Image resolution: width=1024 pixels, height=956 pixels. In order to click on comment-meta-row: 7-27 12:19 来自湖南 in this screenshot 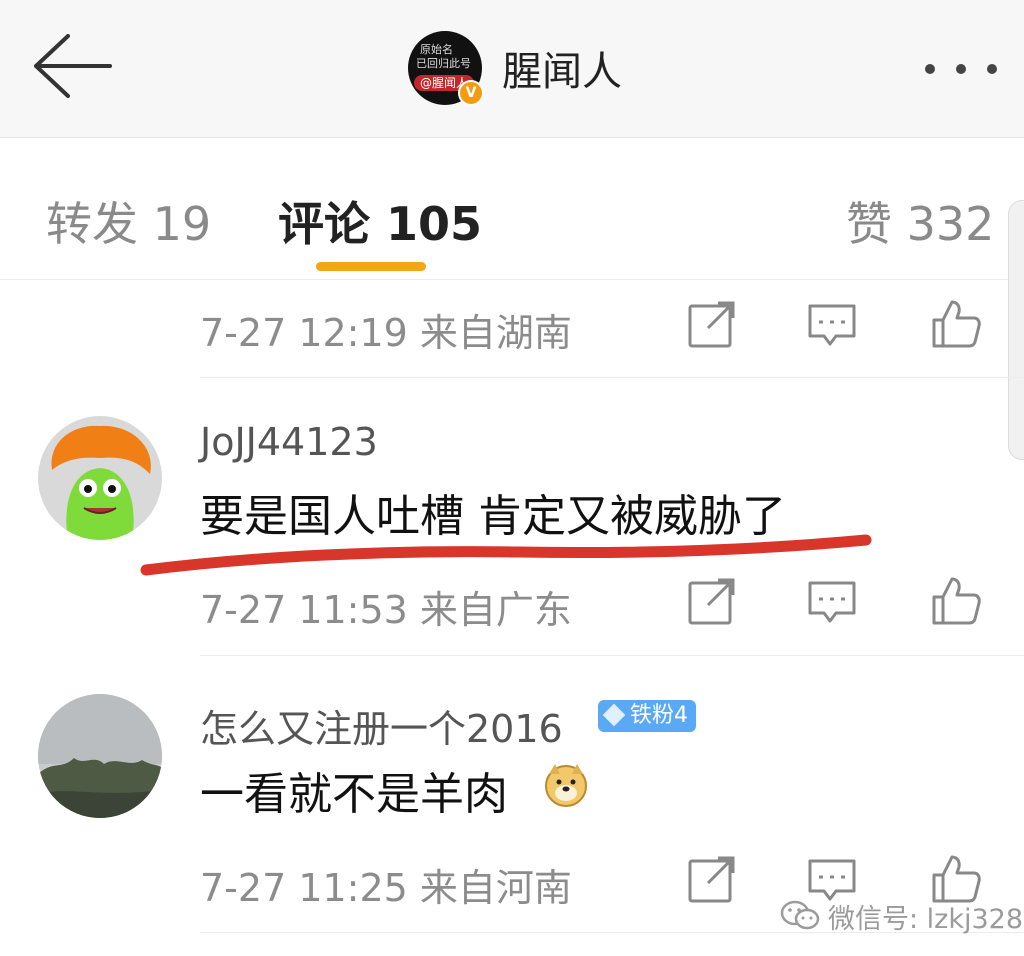, I will do `click(600, 328)`.